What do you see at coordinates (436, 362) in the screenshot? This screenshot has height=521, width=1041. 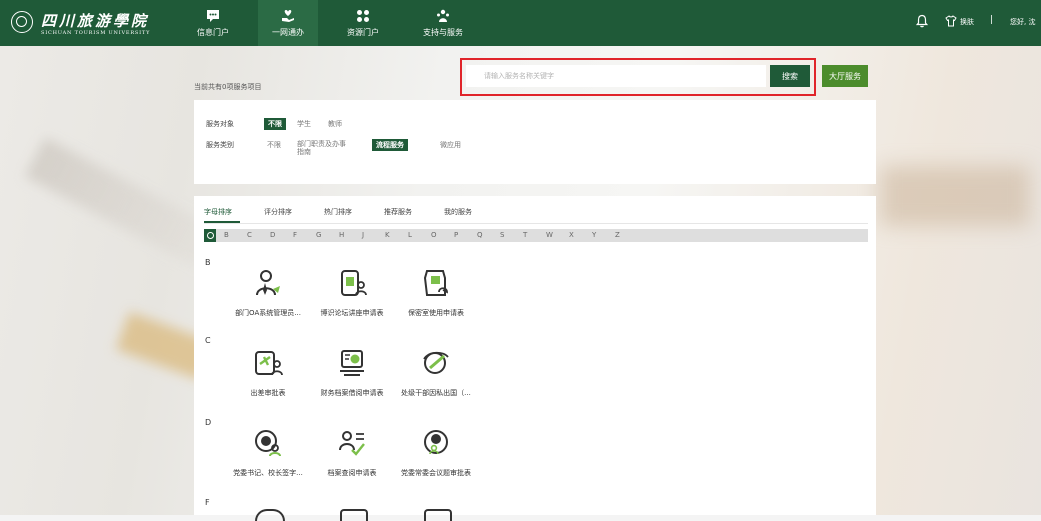 I see `travel-abroad-icon` at bounding box center [436, 362].